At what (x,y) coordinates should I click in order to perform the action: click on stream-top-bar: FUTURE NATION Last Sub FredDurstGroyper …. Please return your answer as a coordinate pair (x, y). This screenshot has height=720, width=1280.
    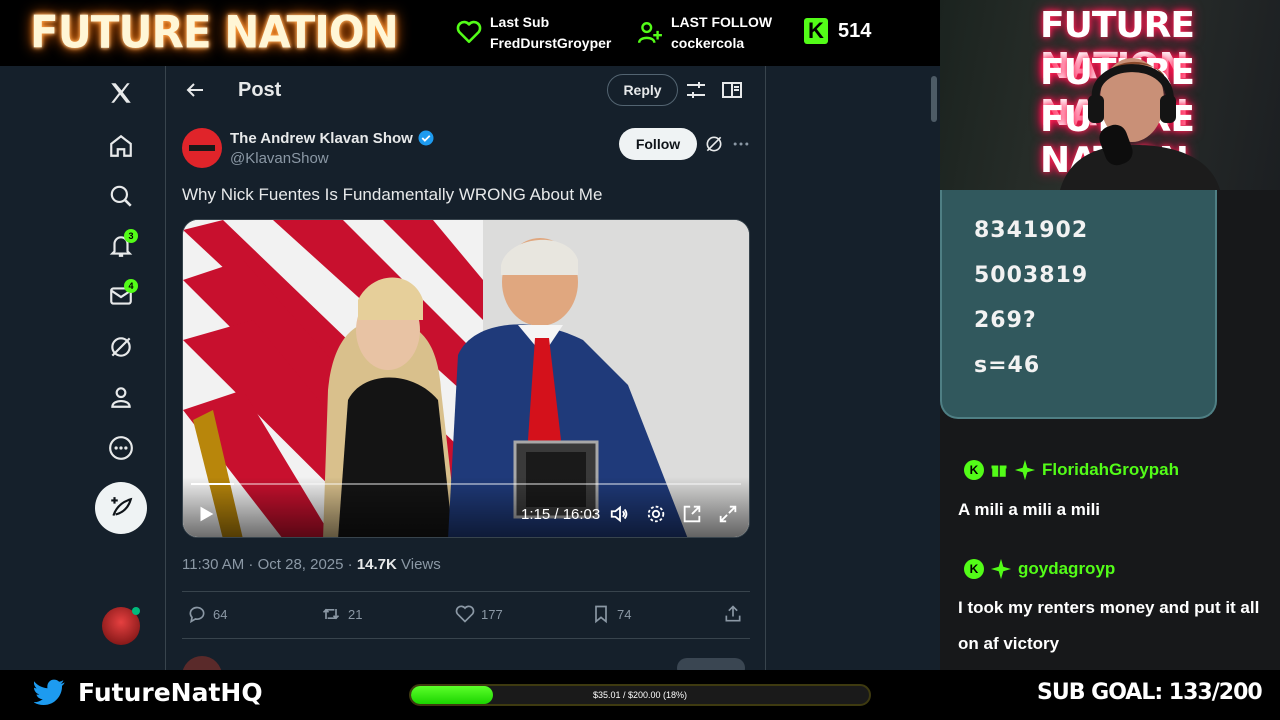
    Looking at the image, I should click on (470, 33).